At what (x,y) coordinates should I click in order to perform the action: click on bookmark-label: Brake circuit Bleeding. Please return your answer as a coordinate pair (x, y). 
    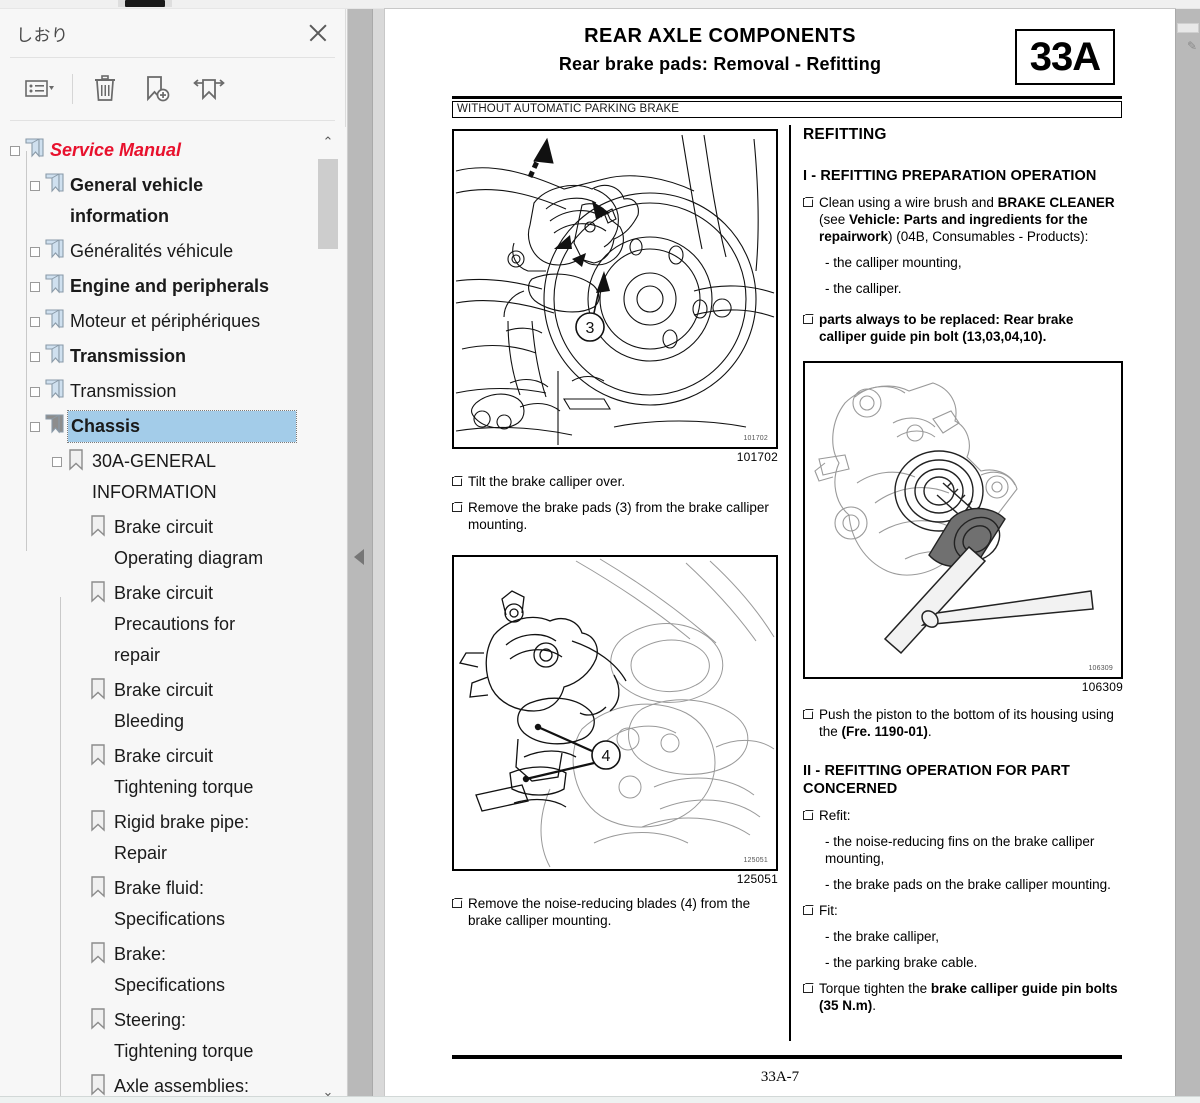
    Looking at the image, I should click on (162, 706).